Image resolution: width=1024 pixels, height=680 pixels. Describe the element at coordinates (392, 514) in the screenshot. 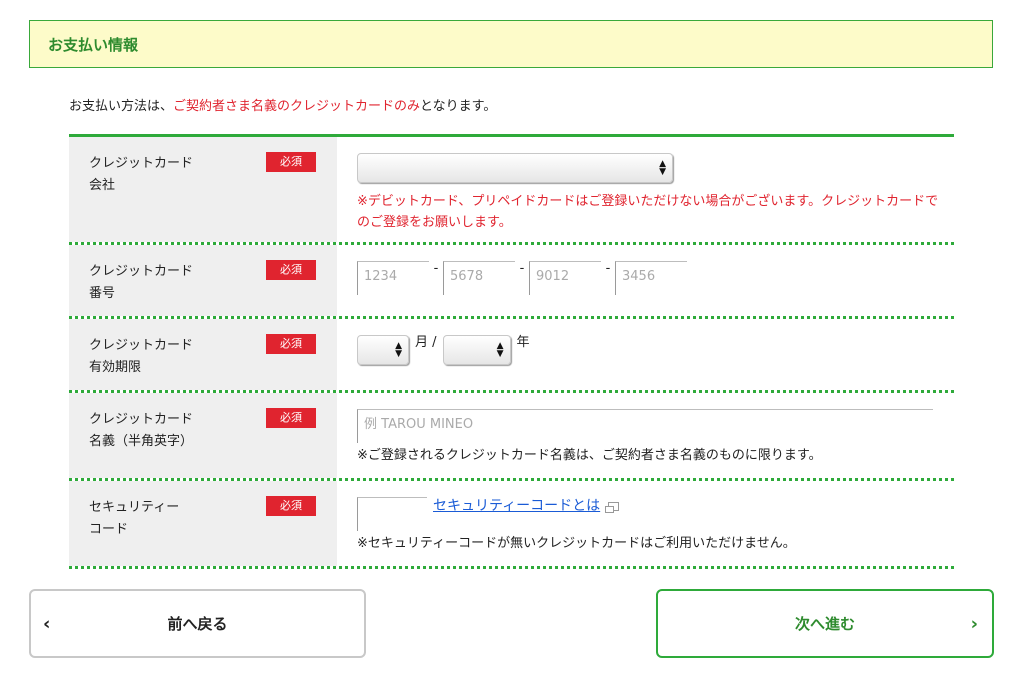

I see `security-code-input` at that location.